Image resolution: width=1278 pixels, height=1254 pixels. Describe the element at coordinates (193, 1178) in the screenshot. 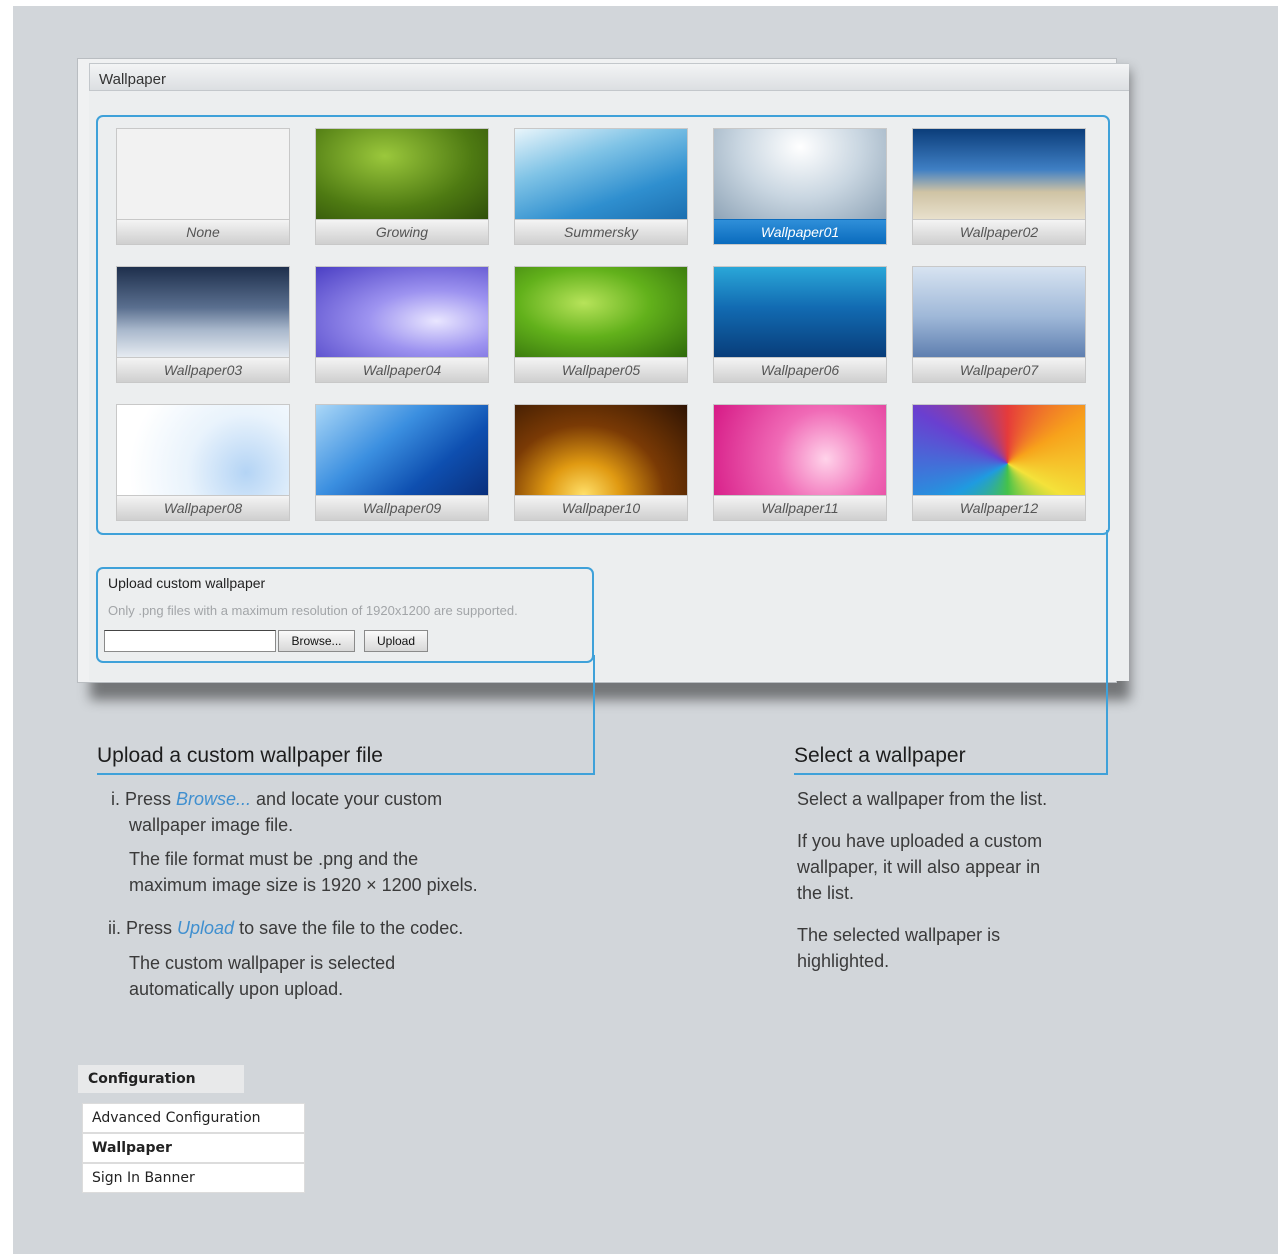

I see `menu-item-sign-in-banner: Sign In Banner` at that location.